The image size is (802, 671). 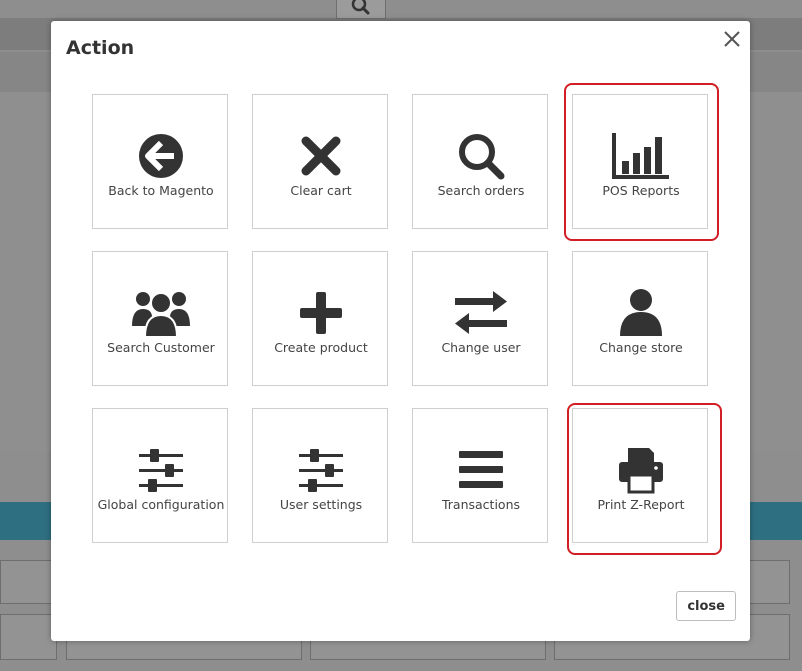 I want to click on background-search-icon, so click(x=360, y=7).